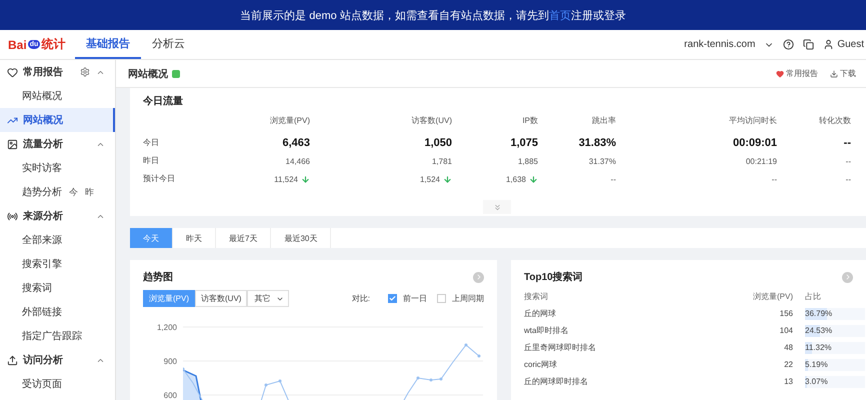 Image resolution: width=866 pixels, height=400 pixels. What do you see at coordinates (603, 121) in the screenshot?
I see `column-header: 跳出率` at bounding box center [603, 121].